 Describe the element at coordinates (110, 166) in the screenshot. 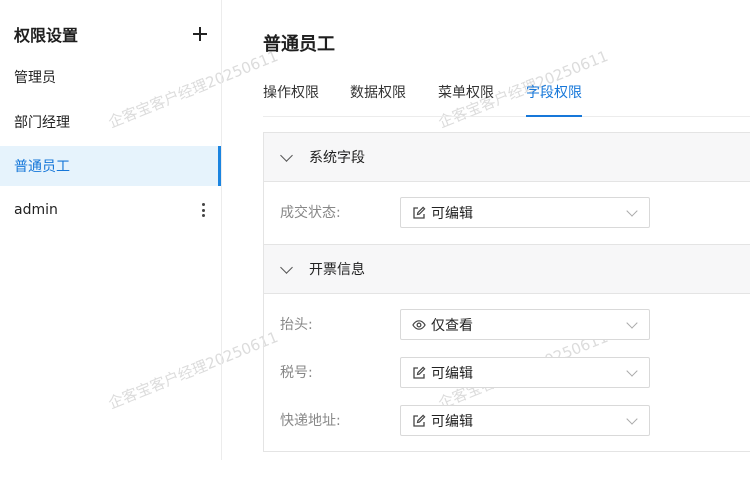

I see `sidebar-item-employee: 普通员工` at that location.